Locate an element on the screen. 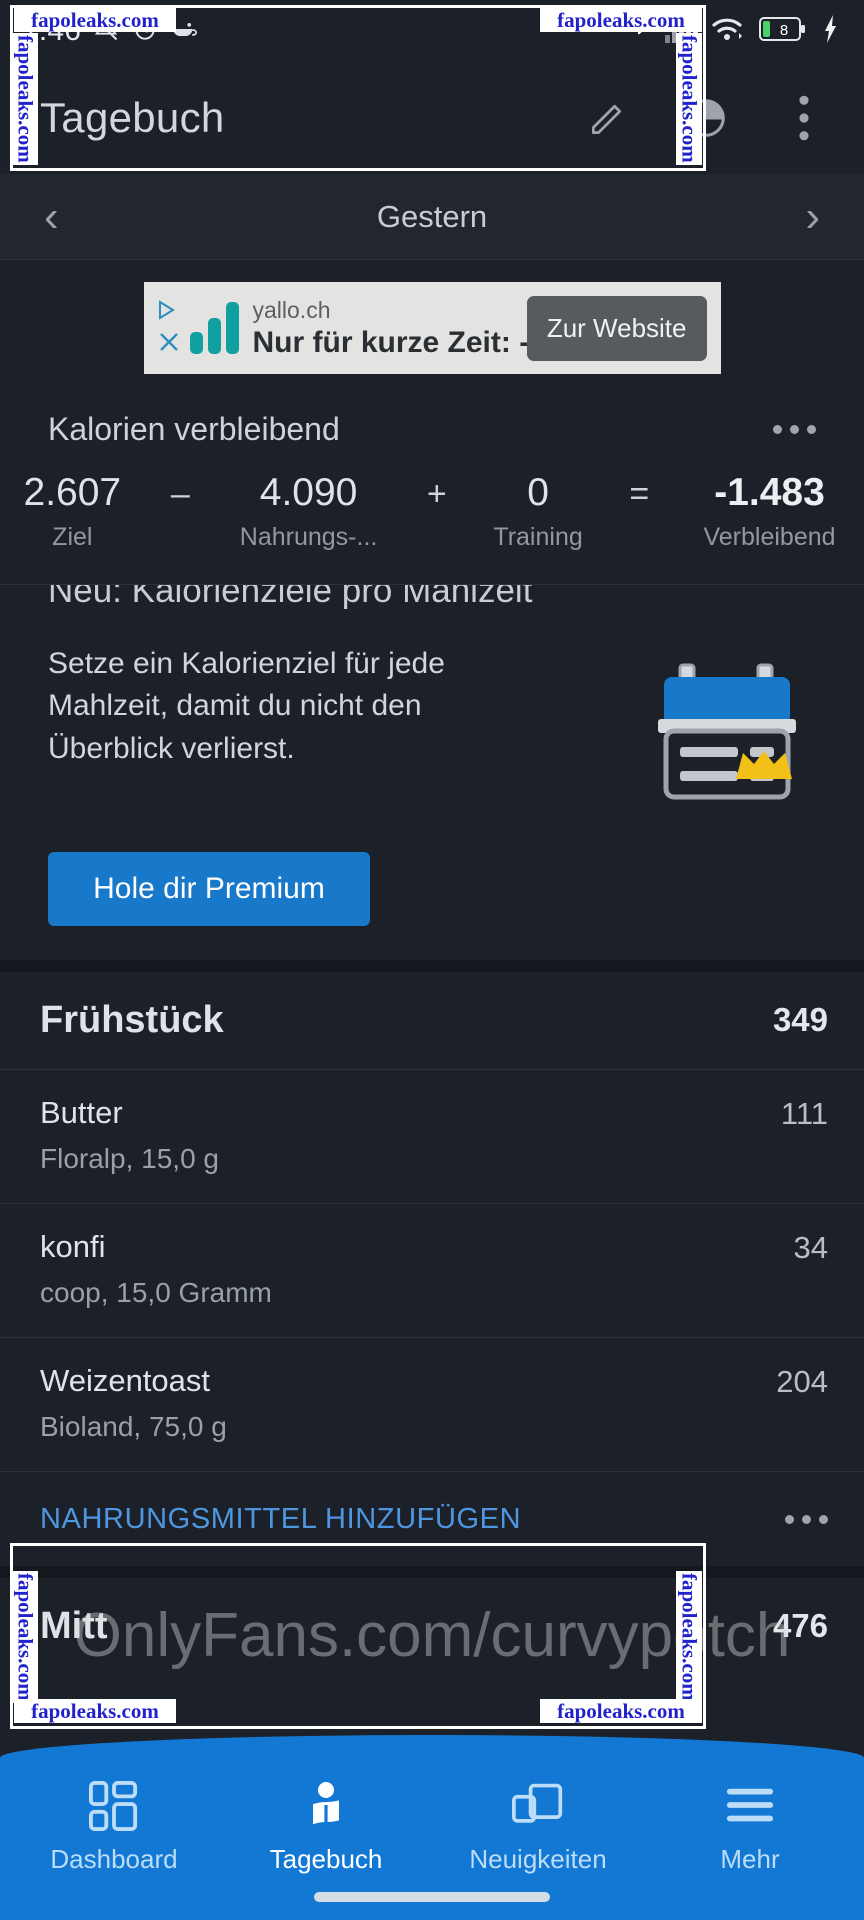 Image resolution: width=864 pixels, height=1920 pixels. promo-title: Neu: Kalorienziele pro Mahlzeit is located at coordinates (290, 596).